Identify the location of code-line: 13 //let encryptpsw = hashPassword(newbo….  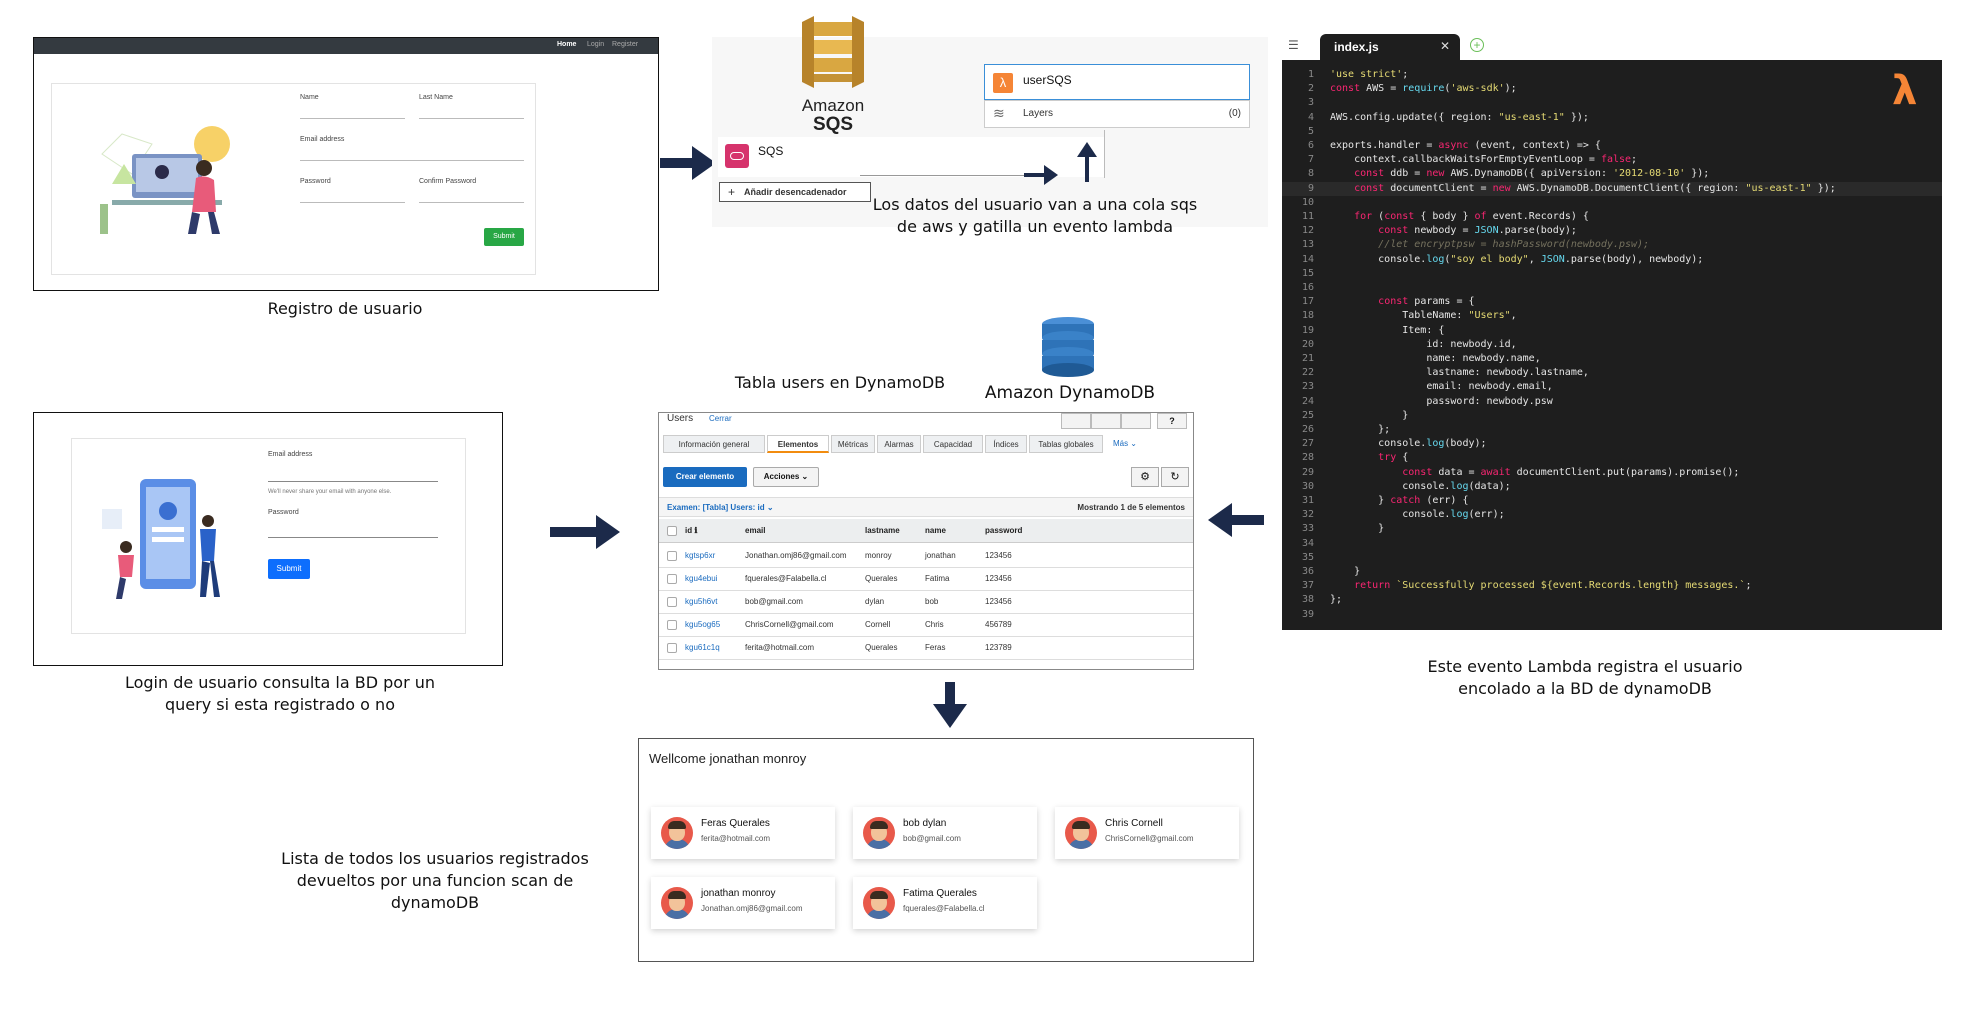
(1612, 245).